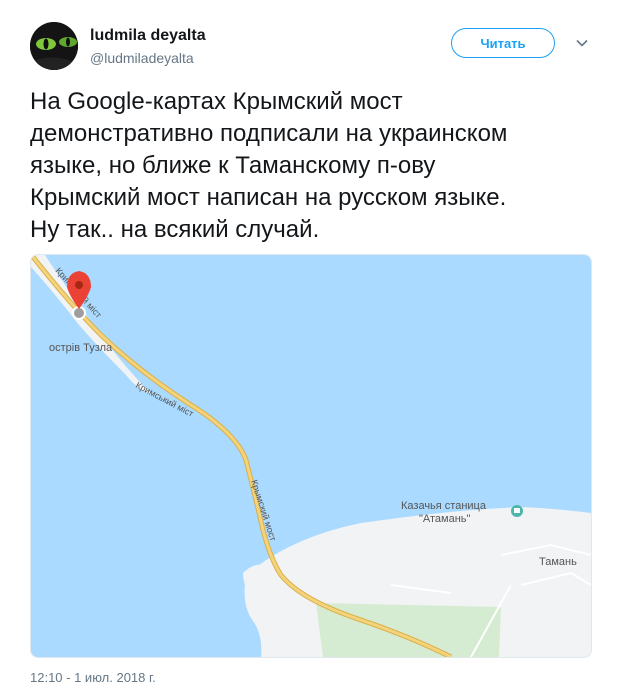 This screenshot has height=696, width=618. What do you see at coordinates (444, 506) in the screenshot?
I see `poi-label-line1: Казачья станица` at bounding box center [444, 506].